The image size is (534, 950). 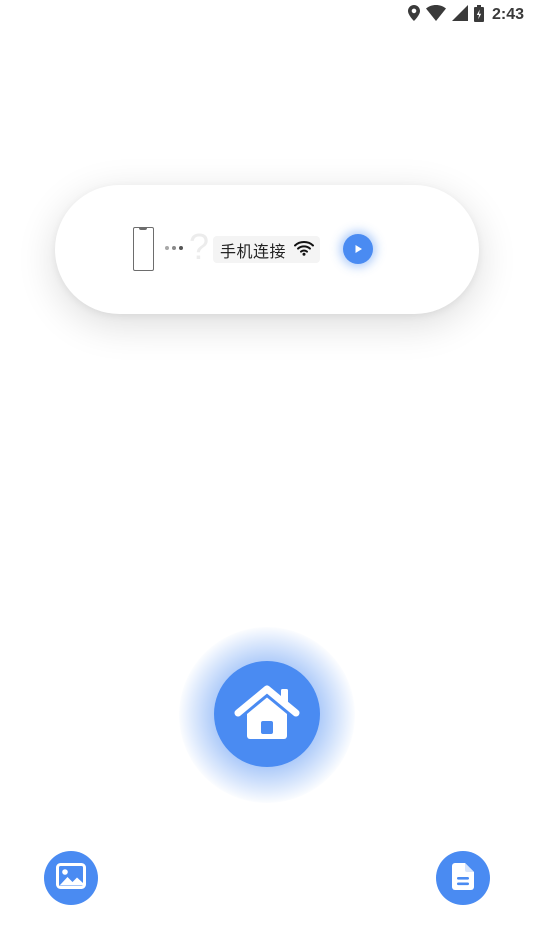 I want to click on phone-notch, so click(x=143, y=228).